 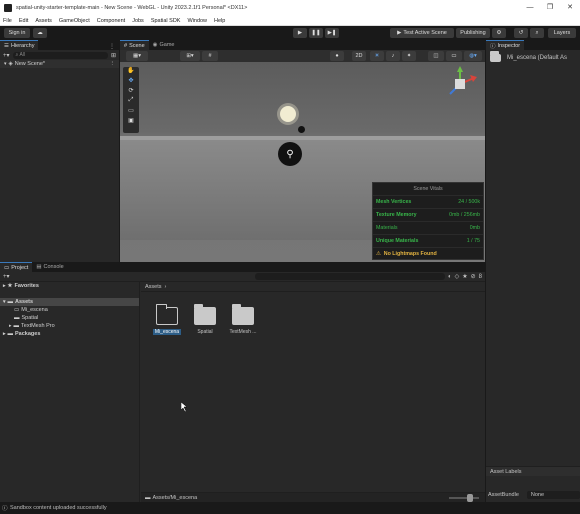 I want to click on vitals-value-texture: 0mb / 256mb, so click(x=464, y=215).